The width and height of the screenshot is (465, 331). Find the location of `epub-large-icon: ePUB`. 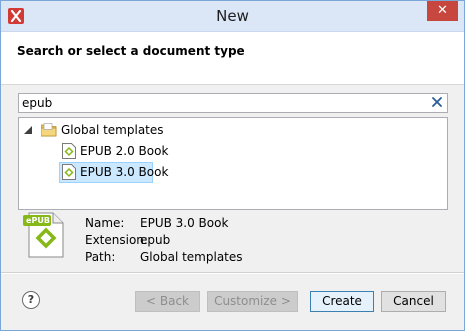

epub-large-icon: ePUB is located at coordinates (44, 235).